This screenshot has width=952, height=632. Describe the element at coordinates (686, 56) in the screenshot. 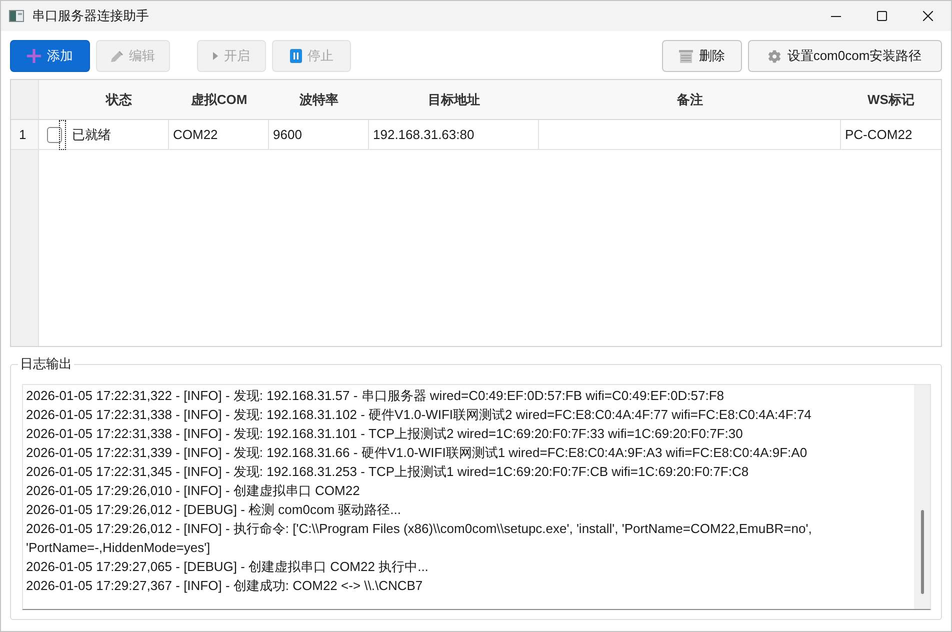

I see `trash-icon` at that location.